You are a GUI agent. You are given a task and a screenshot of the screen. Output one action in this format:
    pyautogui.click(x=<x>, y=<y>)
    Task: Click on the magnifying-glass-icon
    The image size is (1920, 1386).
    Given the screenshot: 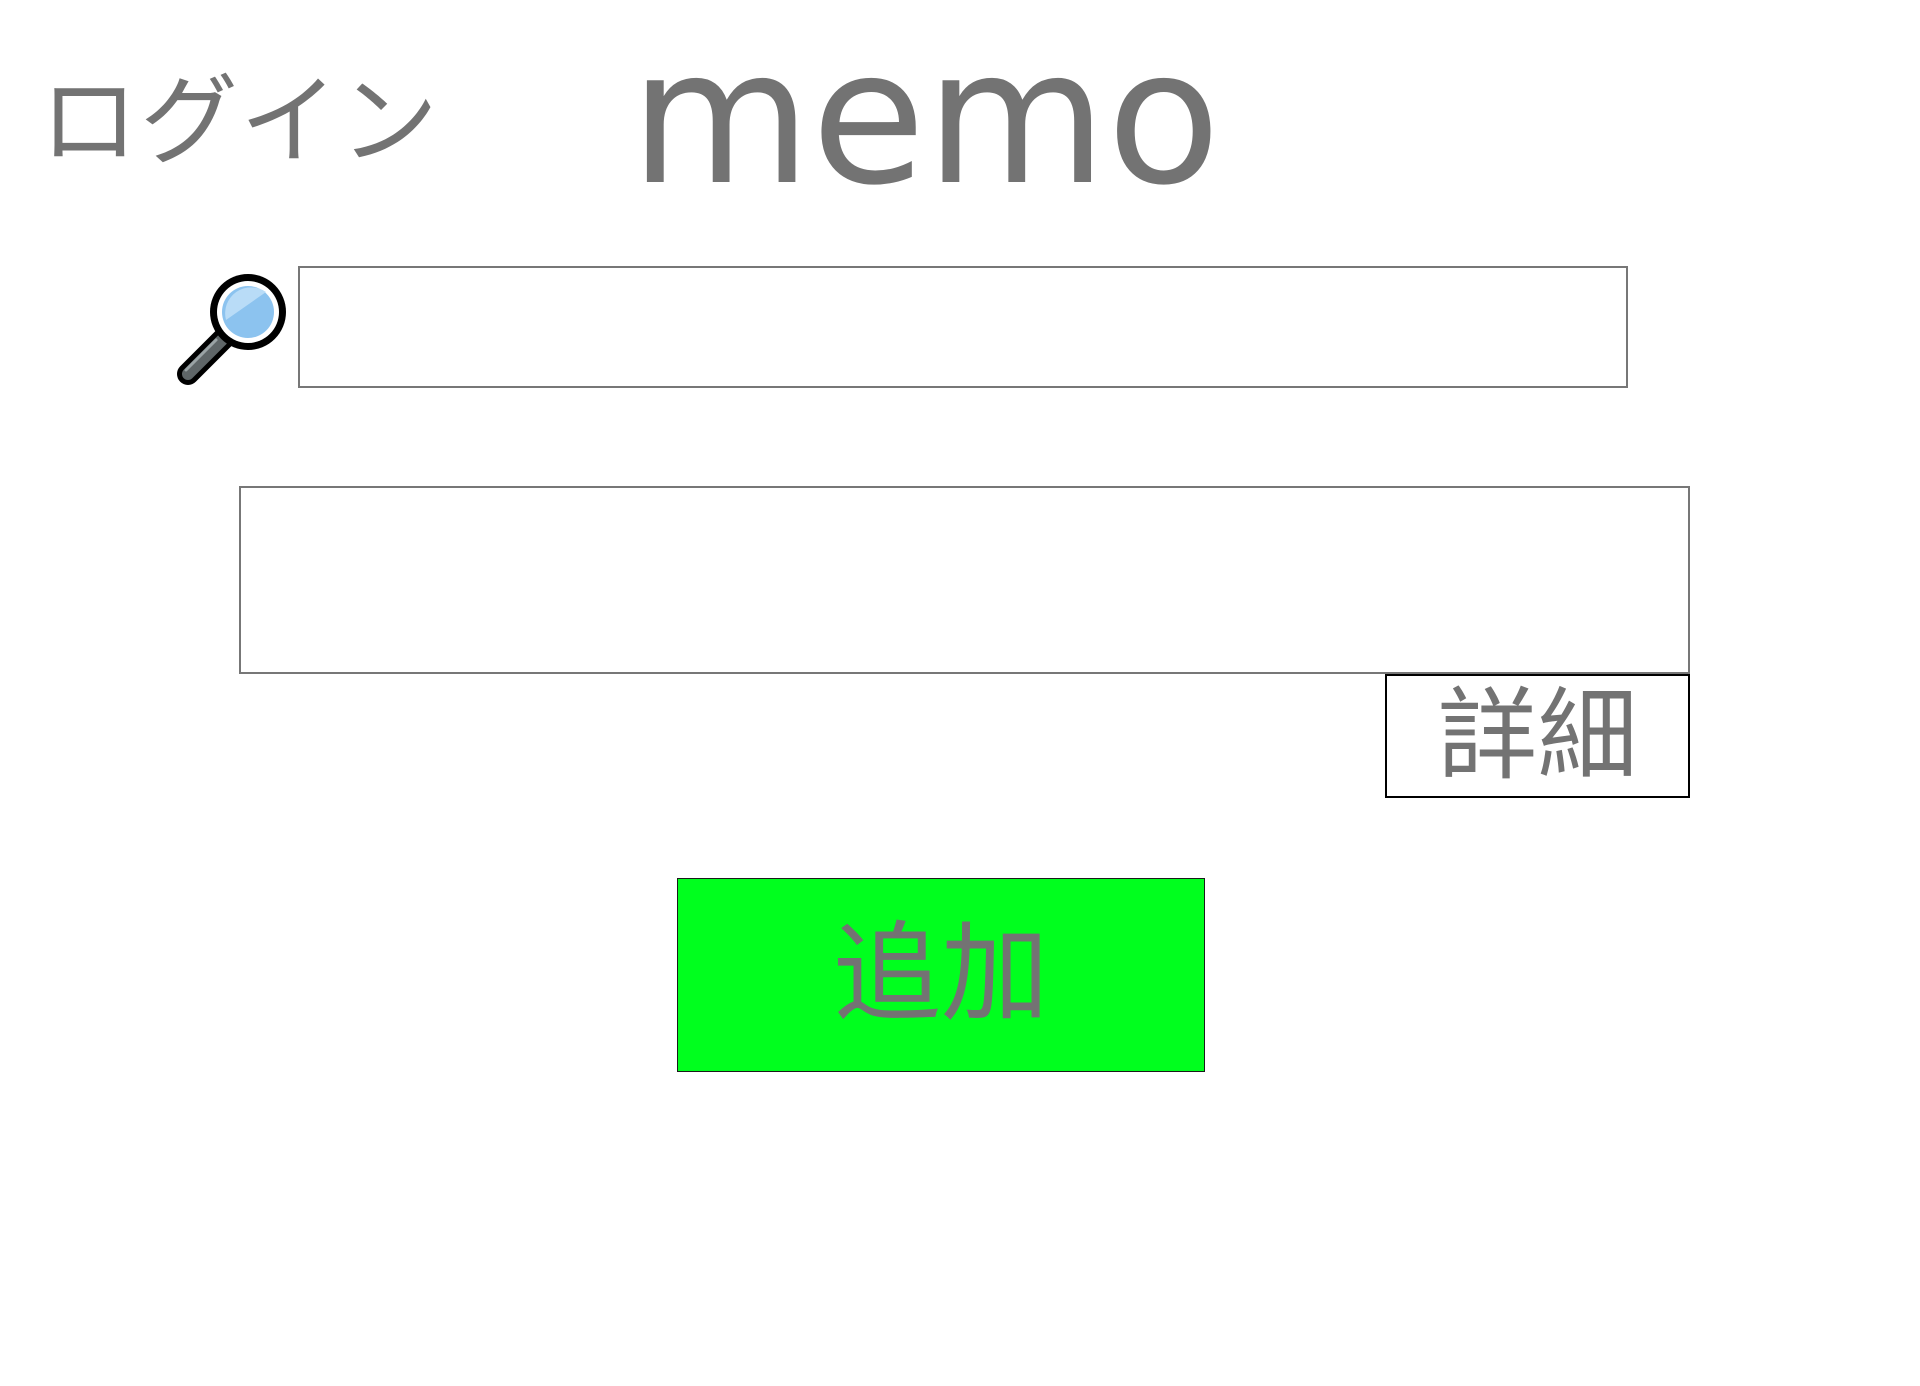 What is the action you would take?
    pyautogui.click(x=230, y=330)
    